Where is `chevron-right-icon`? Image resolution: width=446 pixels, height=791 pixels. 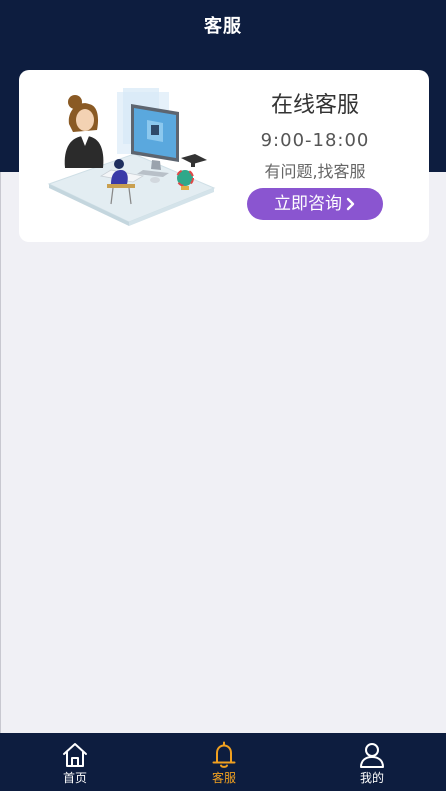 chevron-right-icon is located at coordinates (351, 206).